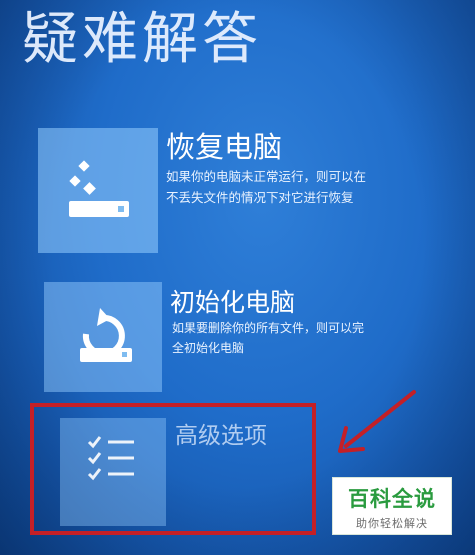  I want to click on red-arrow-icon, so click(377, 421).